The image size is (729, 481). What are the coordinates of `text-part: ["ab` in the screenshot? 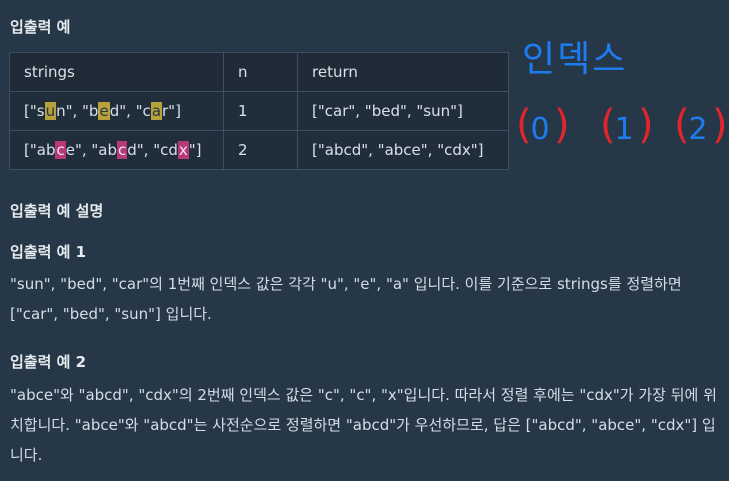 It's located at (40, 150).